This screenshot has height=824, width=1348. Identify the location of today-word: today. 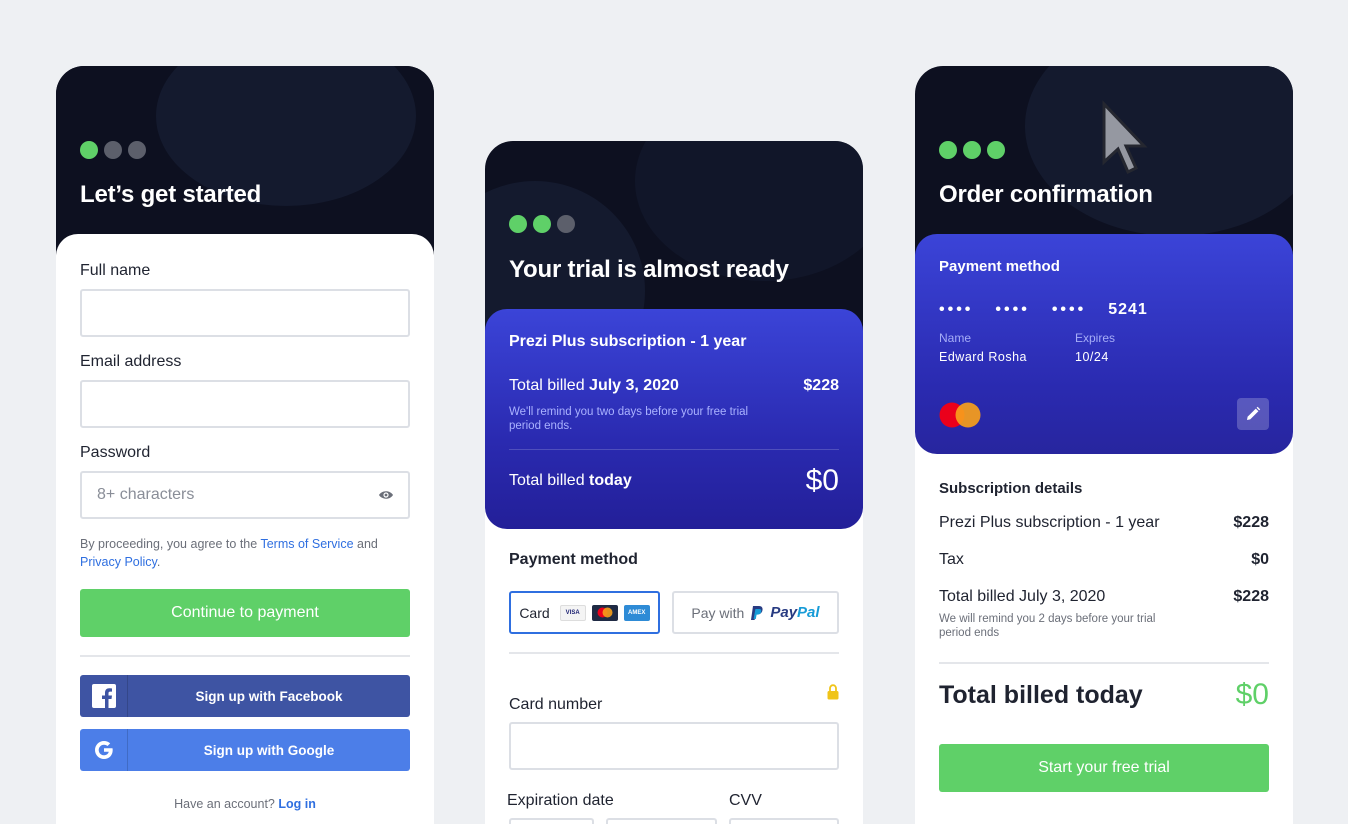
(610, 480).